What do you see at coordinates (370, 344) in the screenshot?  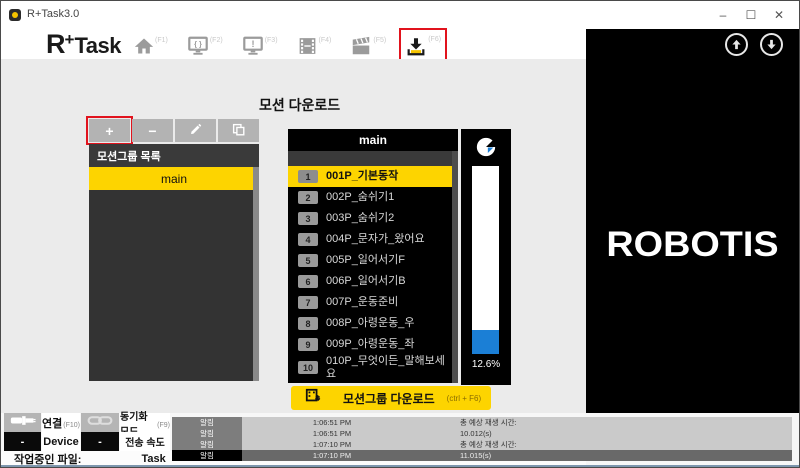 I see `motion-label: 009P_아령운동_좌` at bounding box center [370, 344].